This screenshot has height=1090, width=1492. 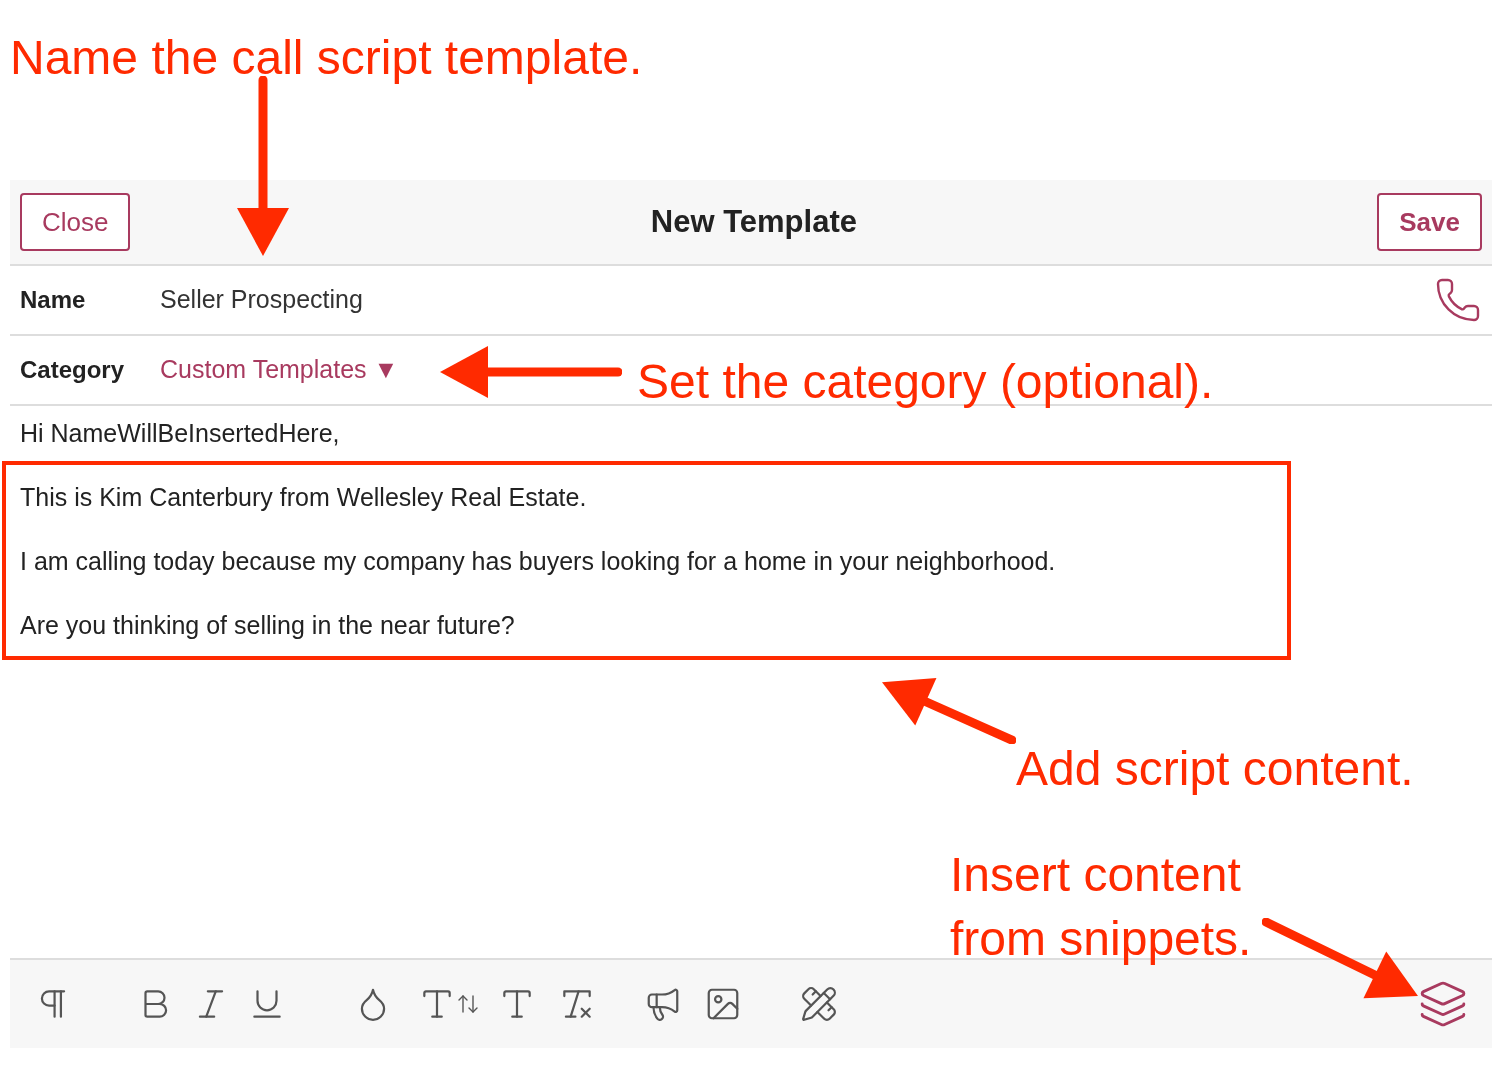 What do you see at coordinates (180, 433) in the screenshot?
I see `script-line: Hi NameWillBeInsertedHere,` at bounding box center [180, 433].